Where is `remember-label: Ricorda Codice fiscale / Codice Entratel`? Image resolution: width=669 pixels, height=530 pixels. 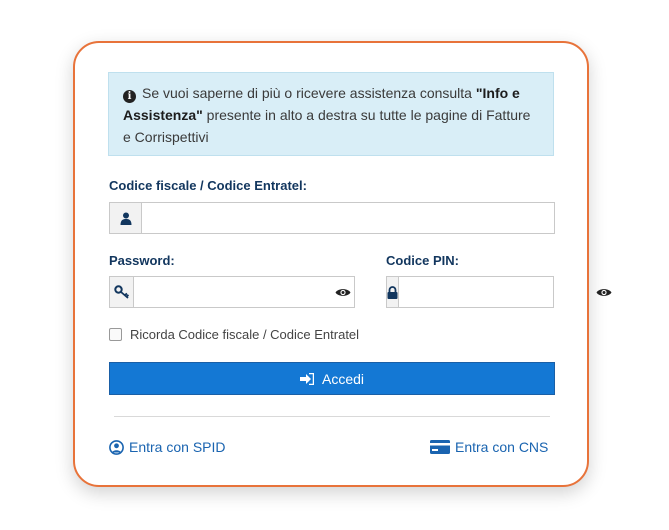 remember-label: Ricorda Codice fiscale / Codice Entratel is located at coordinates (245, 334).